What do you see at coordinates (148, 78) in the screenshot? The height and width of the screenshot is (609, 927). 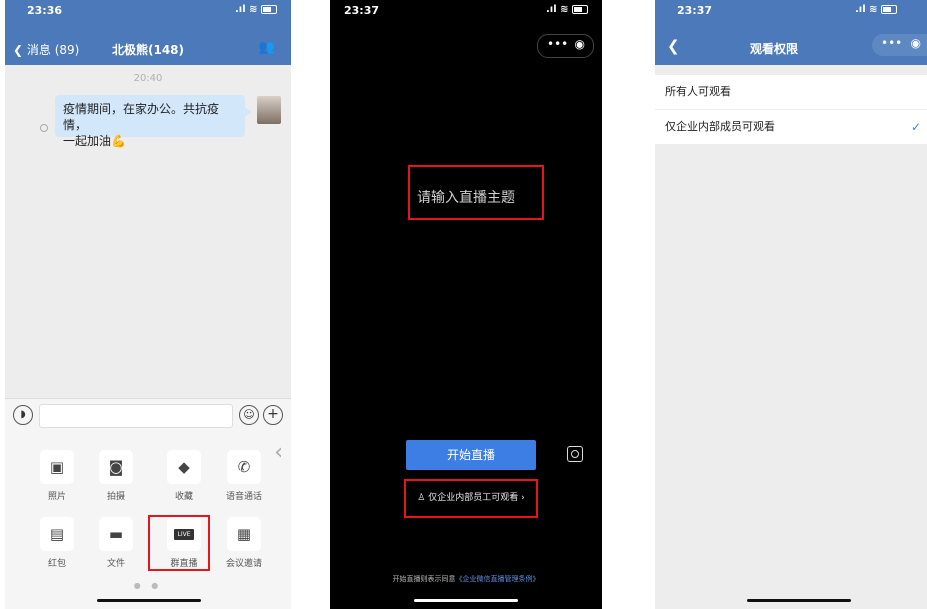 I see `message-timestamp: 20:40` at bounding box center [148, 78].